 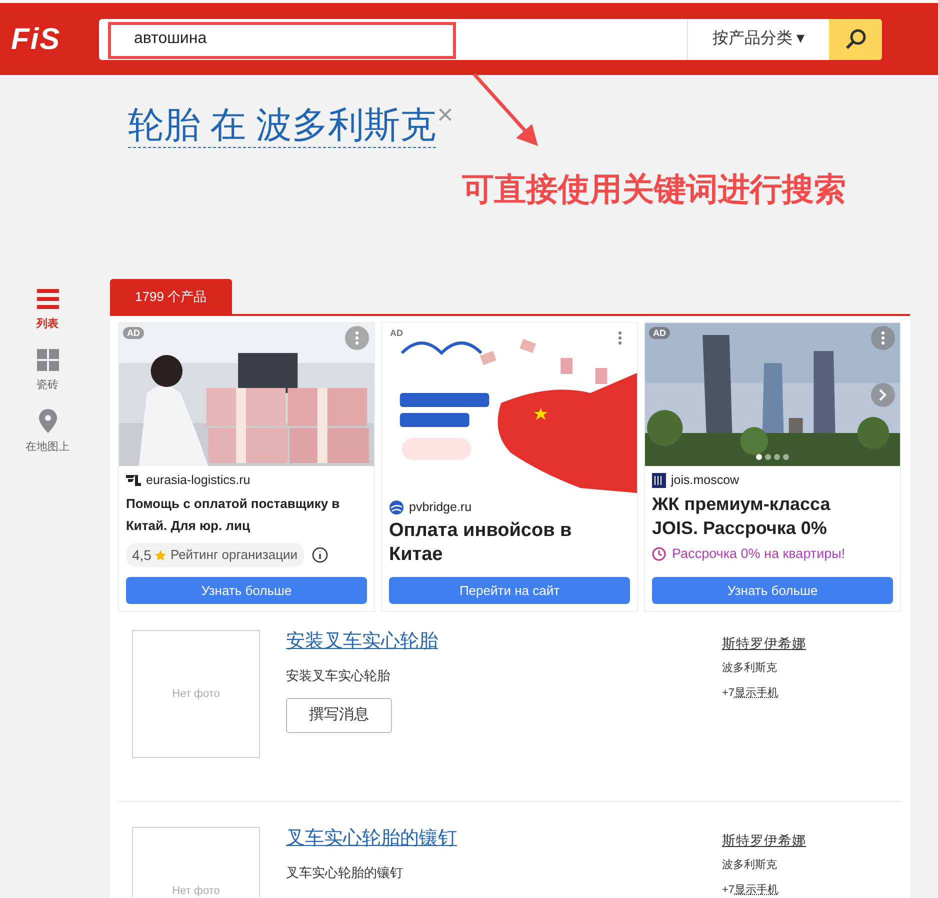 What do you see at coordinates (659, 554) in the screenshot?
I see `clock-icon` at bounding box center [659, 554].